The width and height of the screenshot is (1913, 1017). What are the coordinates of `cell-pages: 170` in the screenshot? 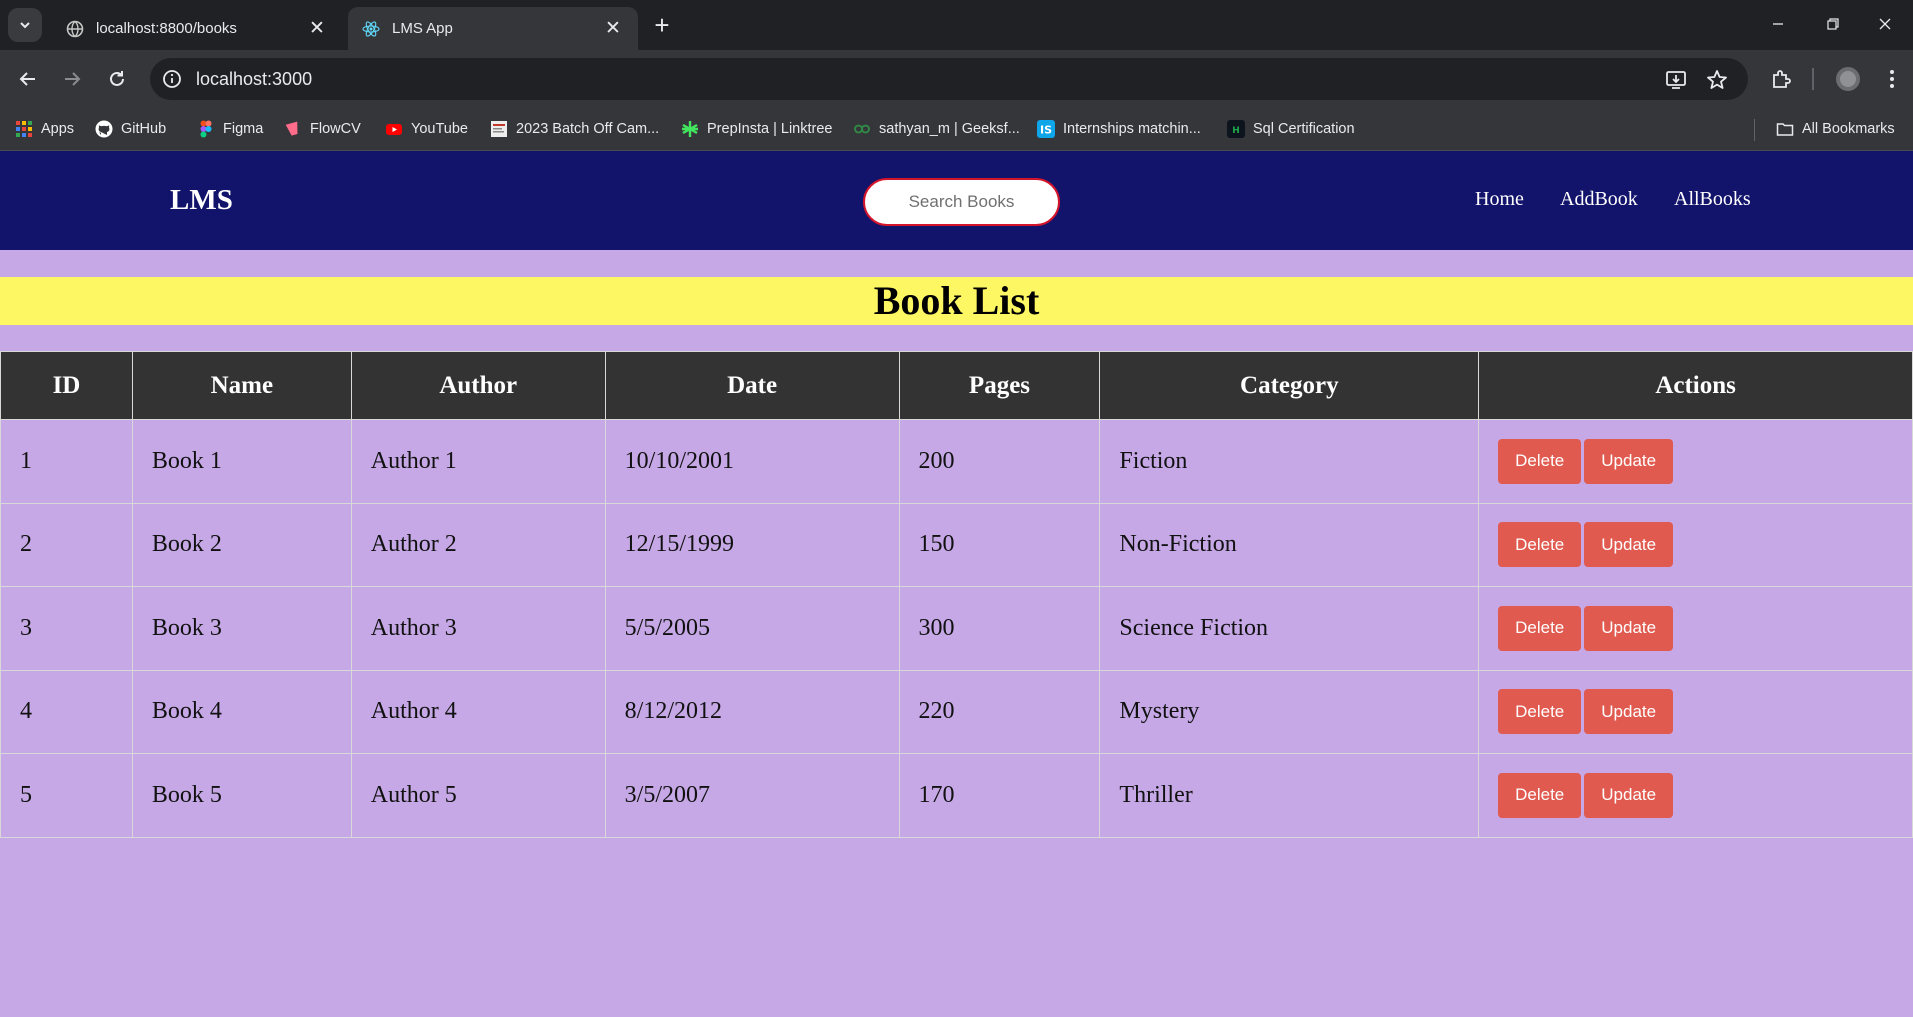 It's located at (999, 795).